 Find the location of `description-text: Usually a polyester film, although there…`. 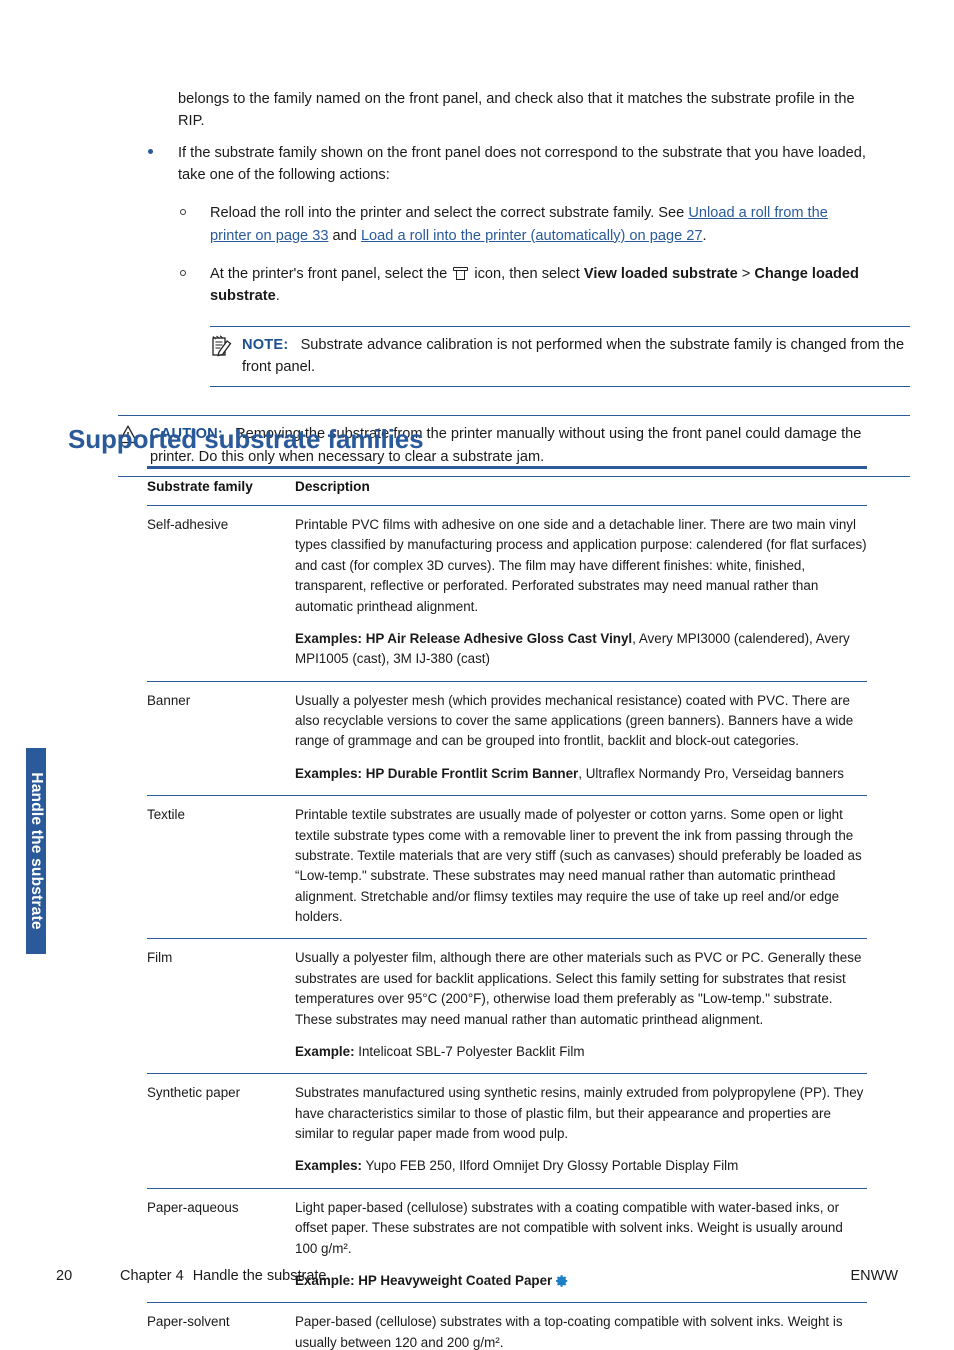

description-text: Usually a polyester film, although there… is located at coordinates (578, 988).